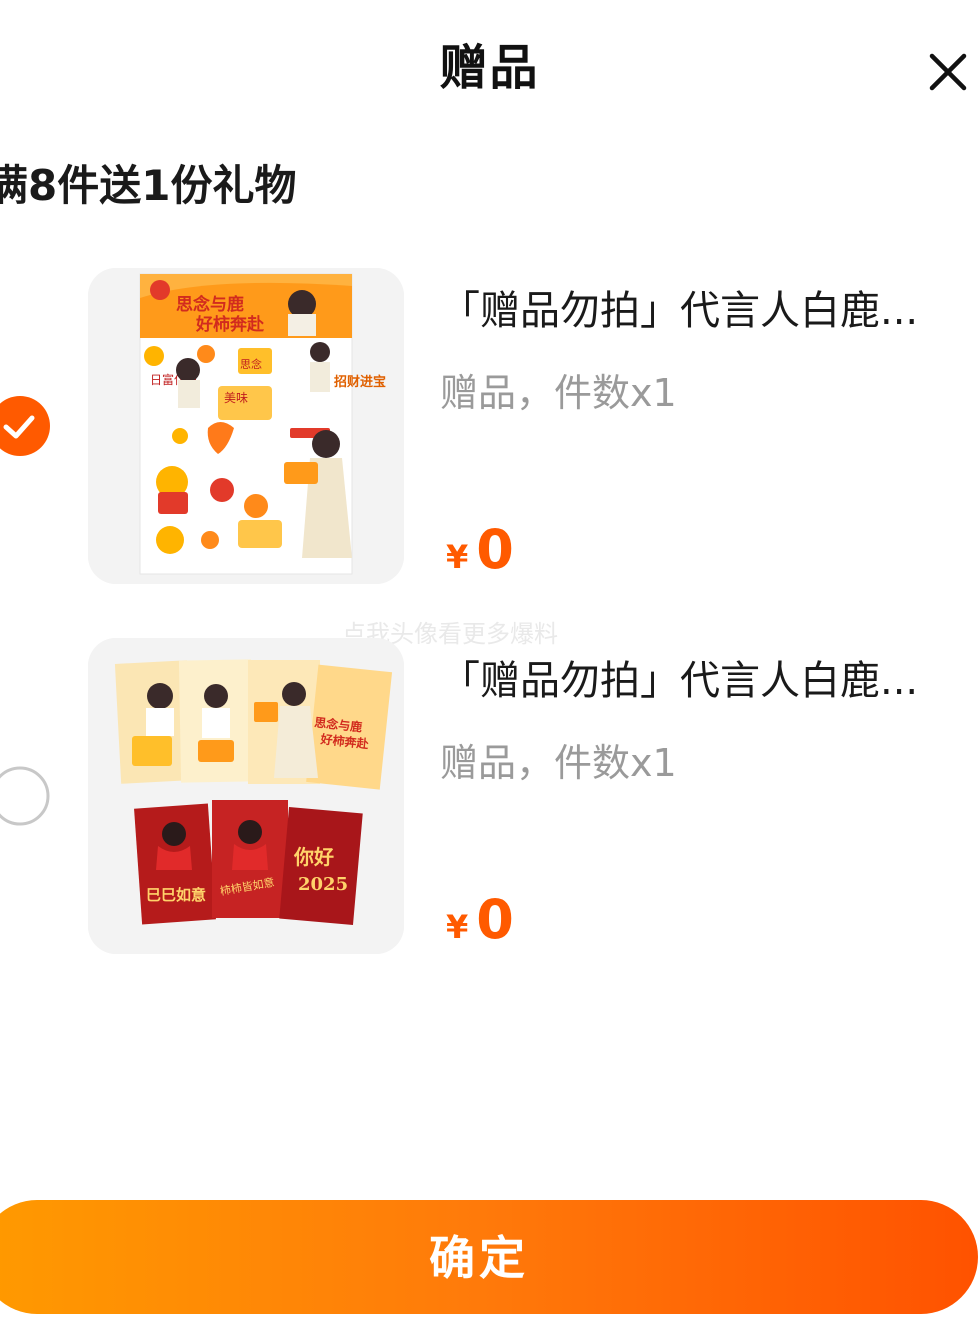 The height and width of the screenshot is (1322, 979). I want to click on sticker-flavor-text: 美味, so click(236, 398).